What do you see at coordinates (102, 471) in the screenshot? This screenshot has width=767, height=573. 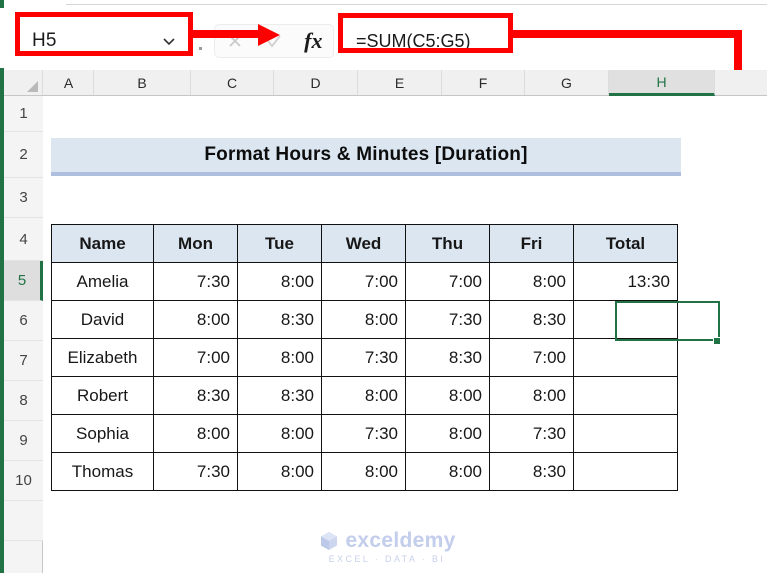 I see `cell-name: Thomas` at bounding box center [102, 471].